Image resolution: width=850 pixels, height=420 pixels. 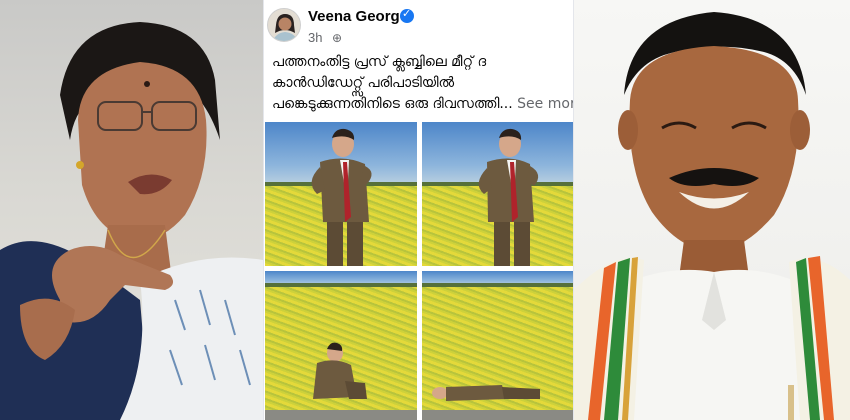 I want to click on verified-badge-icon, so click(x=407, y=15).